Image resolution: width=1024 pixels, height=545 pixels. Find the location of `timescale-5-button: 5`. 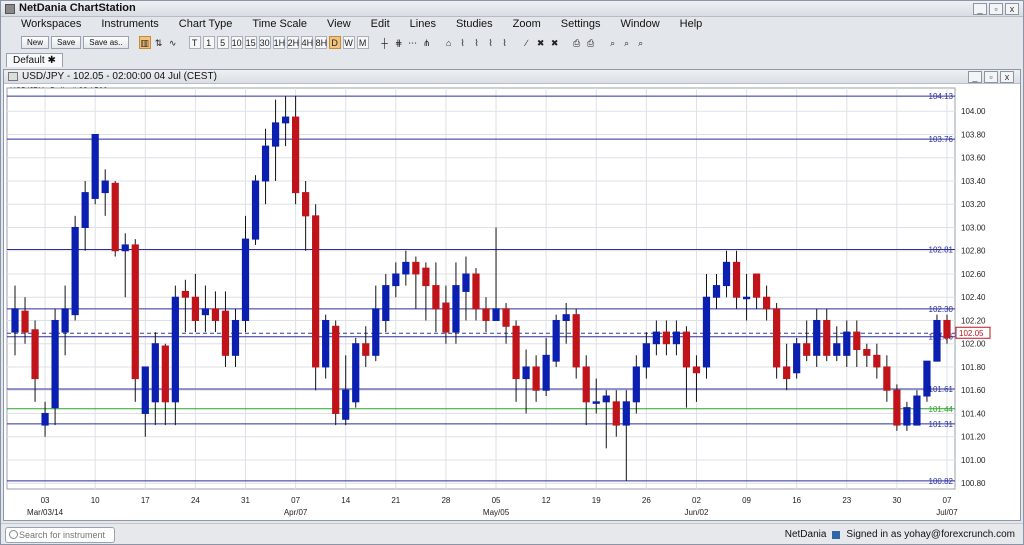

timescale-5-button: 5 is located at coordinates (222, 42).